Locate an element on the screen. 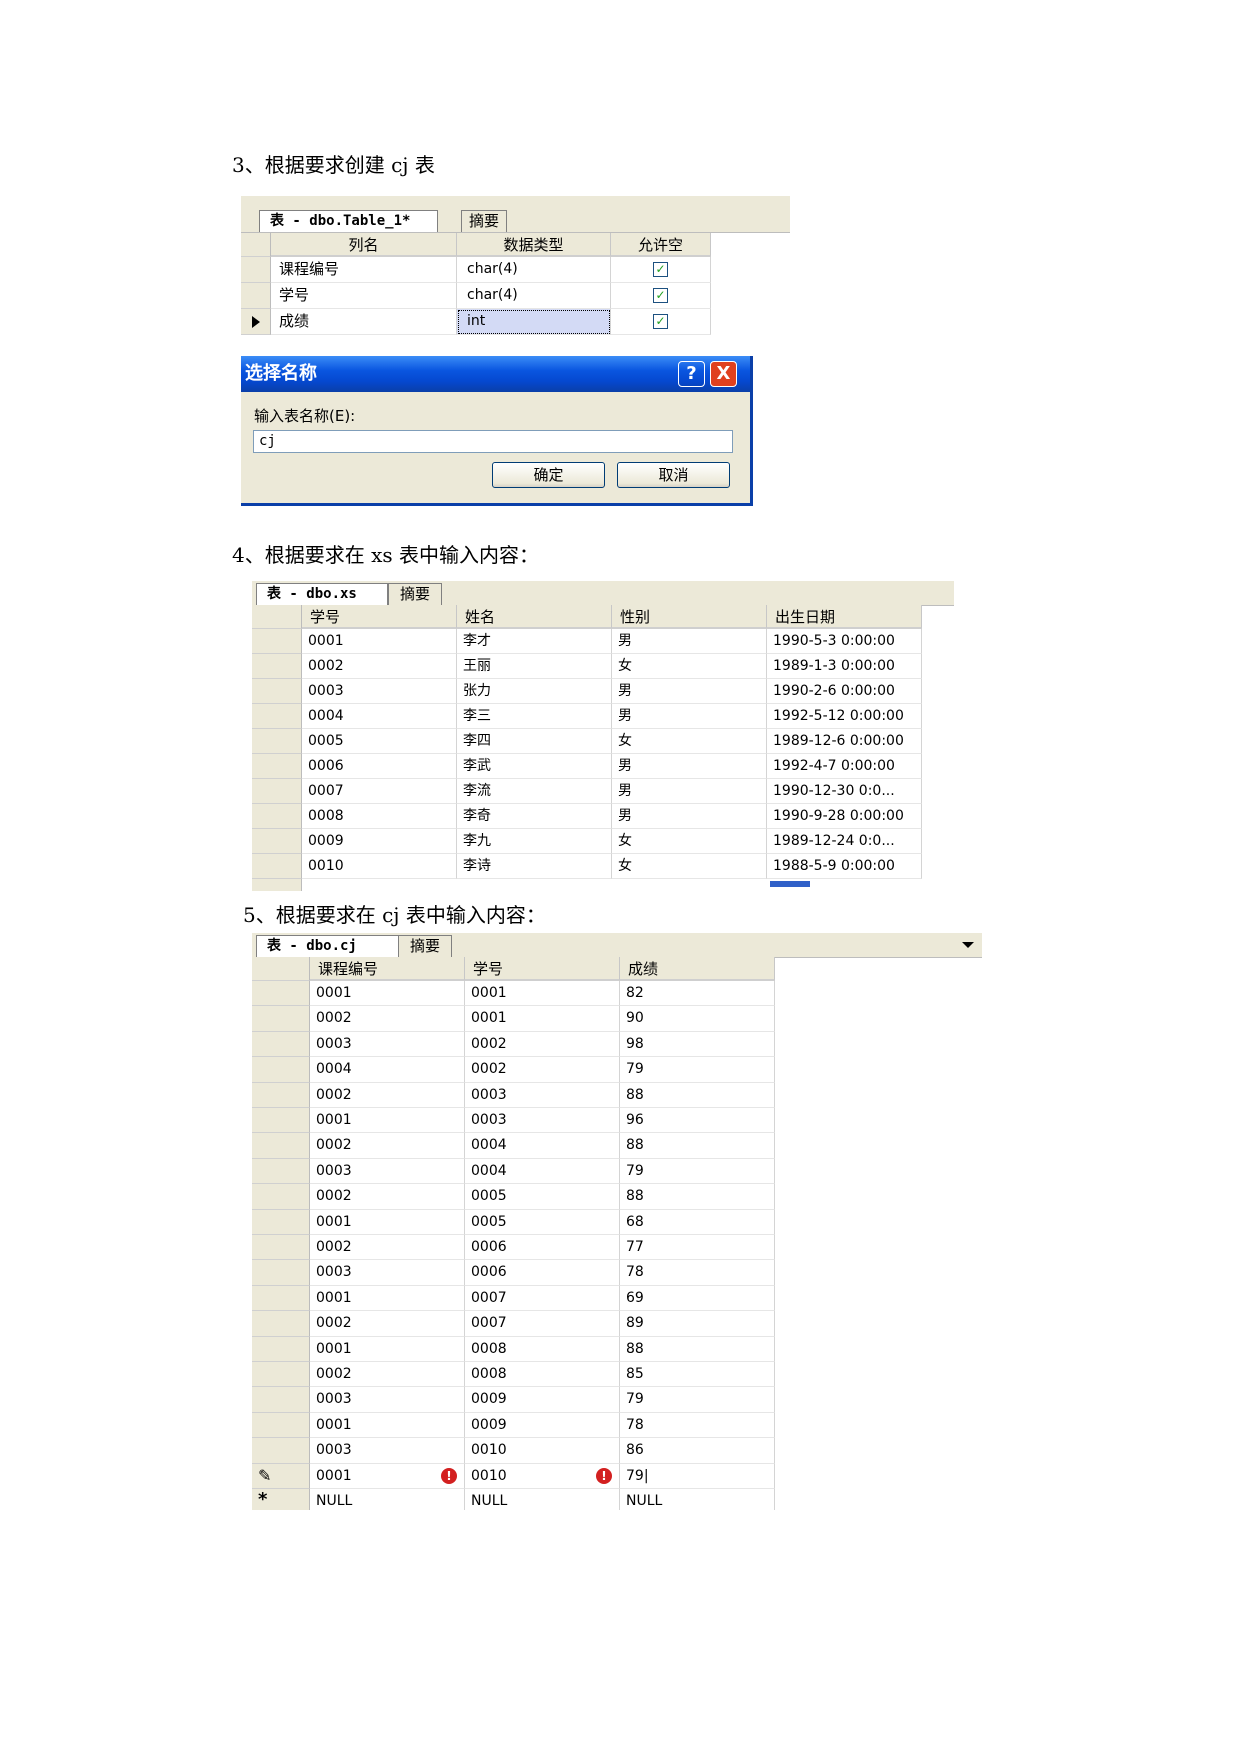 The height and width of the screenshot is (1754, 1241). table-cell: 69 is located at coordinates (697, 1298).